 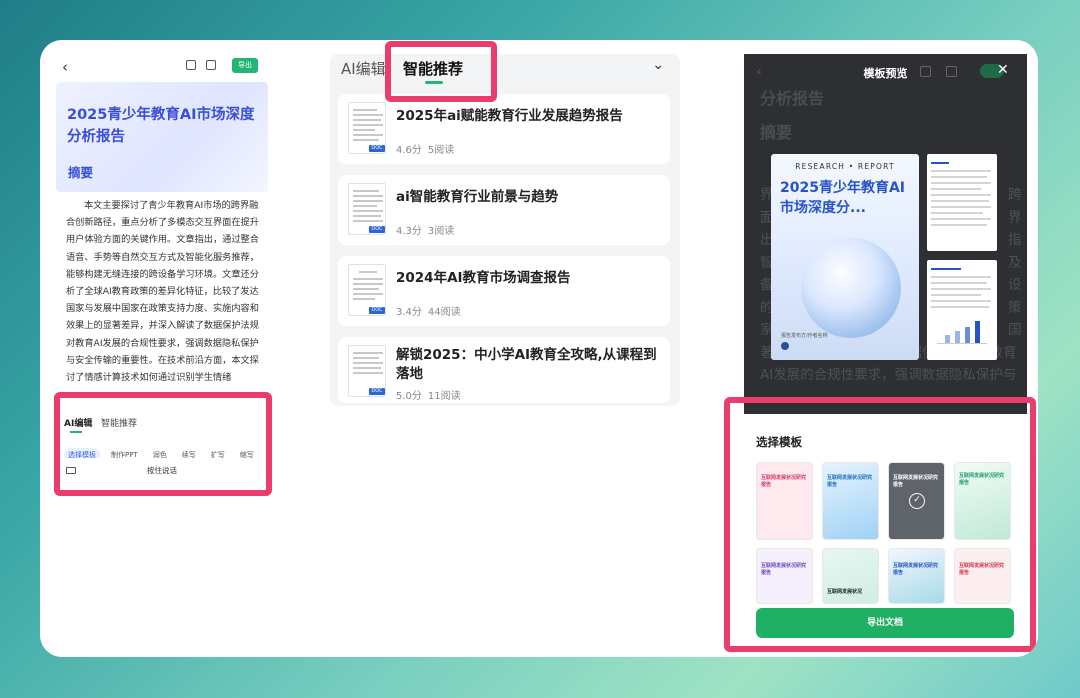 I want to click on cover-kicker: RESEARCH • REPORT, so click(x=845, y=166).